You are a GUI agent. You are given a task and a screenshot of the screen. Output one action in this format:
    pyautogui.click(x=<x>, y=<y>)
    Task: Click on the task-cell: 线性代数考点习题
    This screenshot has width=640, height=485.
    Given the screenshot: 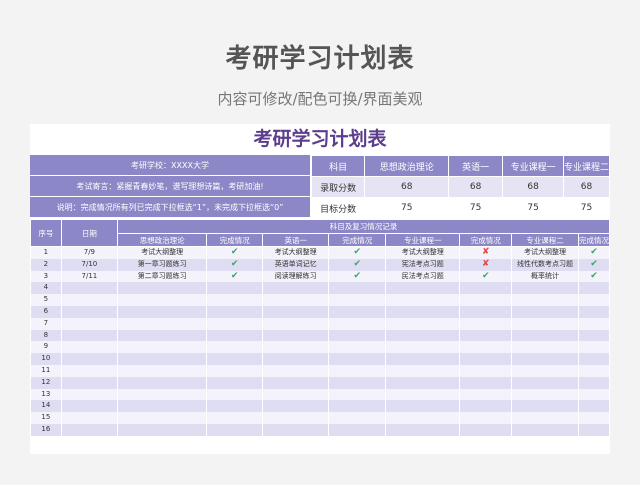 What is the action you would take?
    pyautogui.click(x=545, y=264)
    